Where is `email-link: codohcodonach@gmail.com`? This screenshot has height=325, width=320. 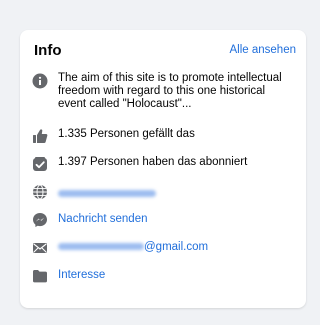
email-link: codohcodonach@gmail.com is located at coordinates (133, 247).